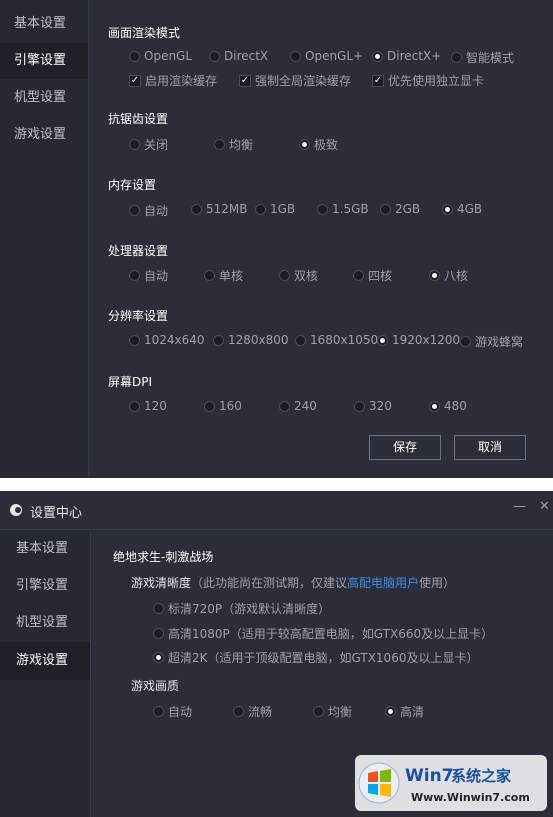 This screenshot has height=817, width=553. What do you see at coordinates (230, 406) in the screenshot?
I see `option-label: 160` at bounding box center [230, 406].